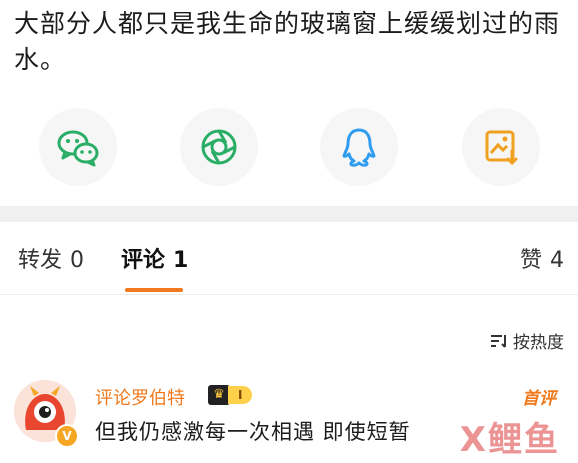 The image size is (578, 463). Describe the element at coordinates (253, 432) in the screenshot. I see `comment-text: 但我仍感激每一次相遇 即使短暂` at that location.